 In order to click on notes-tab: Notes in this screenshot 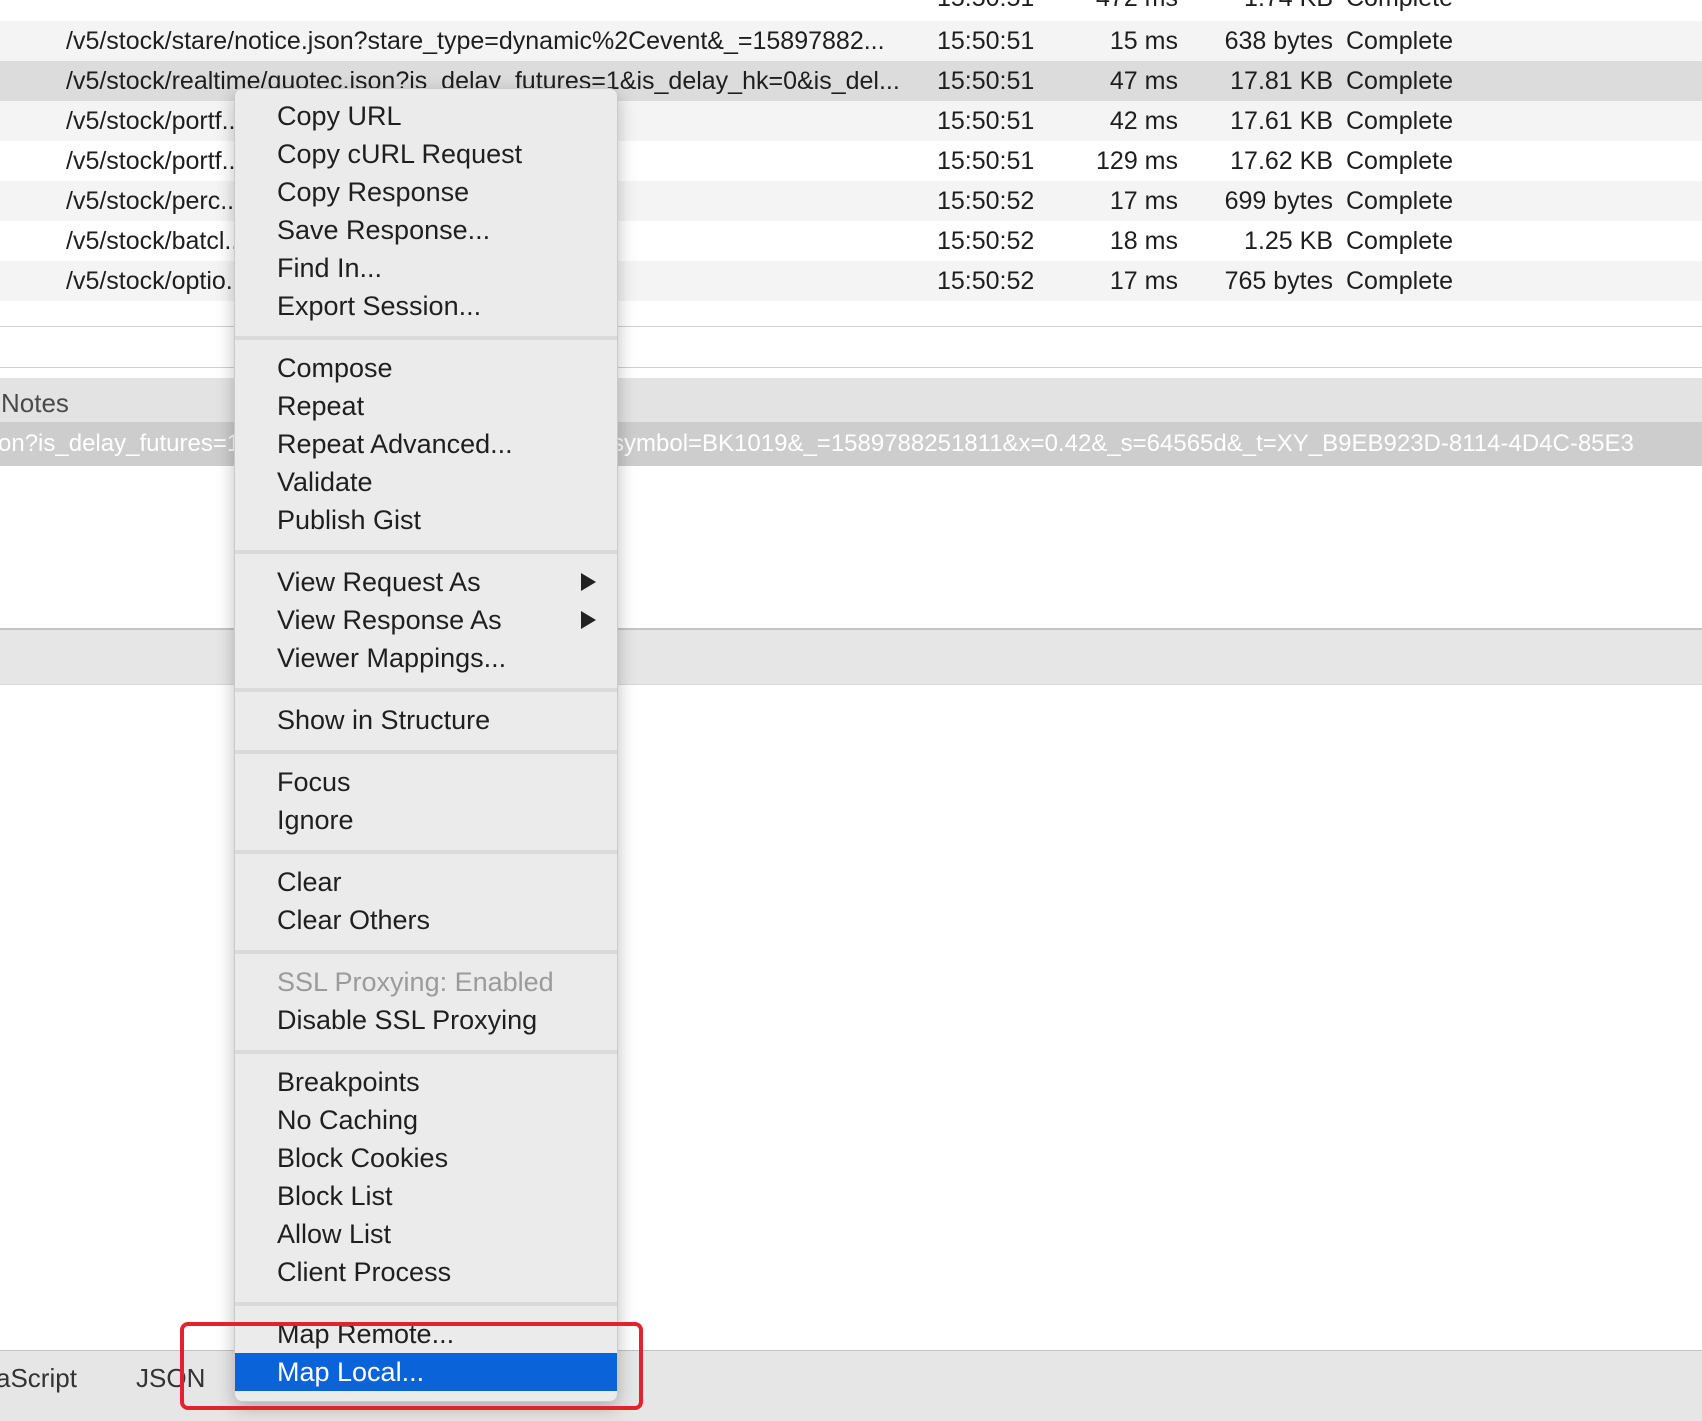, I will do `click(35, 403)`.